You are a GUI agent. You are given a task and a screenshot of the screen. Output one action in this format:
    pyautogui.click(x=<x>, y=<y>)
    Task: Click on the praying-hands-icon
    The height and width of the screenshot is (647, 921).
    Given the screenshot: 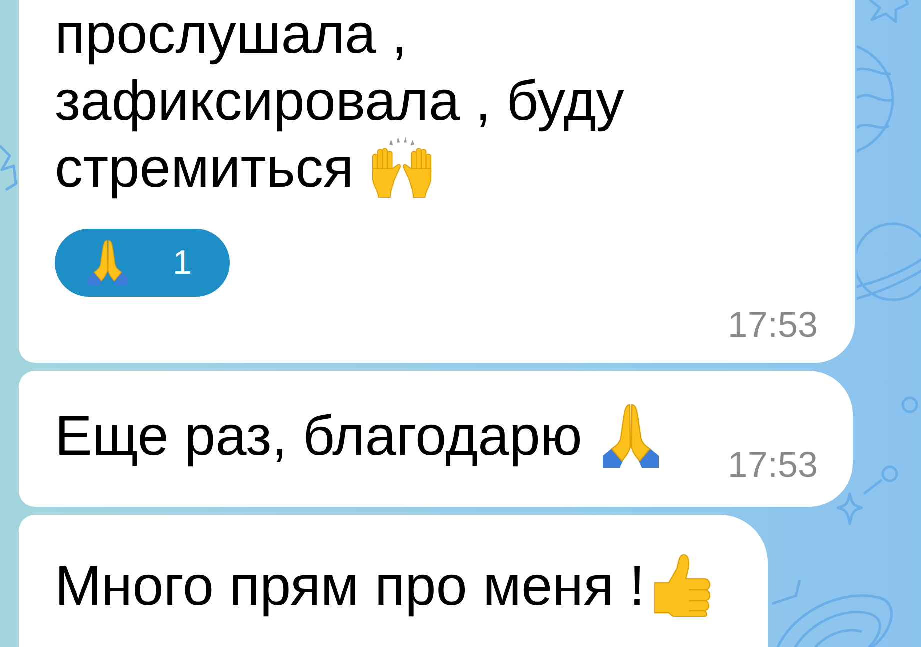 What is the action you would take?
    pyautogui.click(x=108, y=263)
    